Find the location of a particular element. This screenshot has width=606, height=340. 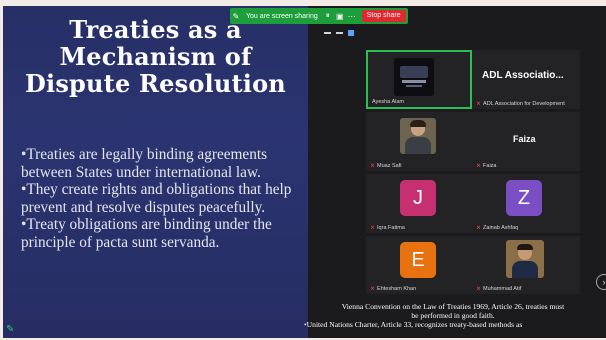

participant-tile: J ⨯ Iqra Fatima is located at coordinates (419, 203).